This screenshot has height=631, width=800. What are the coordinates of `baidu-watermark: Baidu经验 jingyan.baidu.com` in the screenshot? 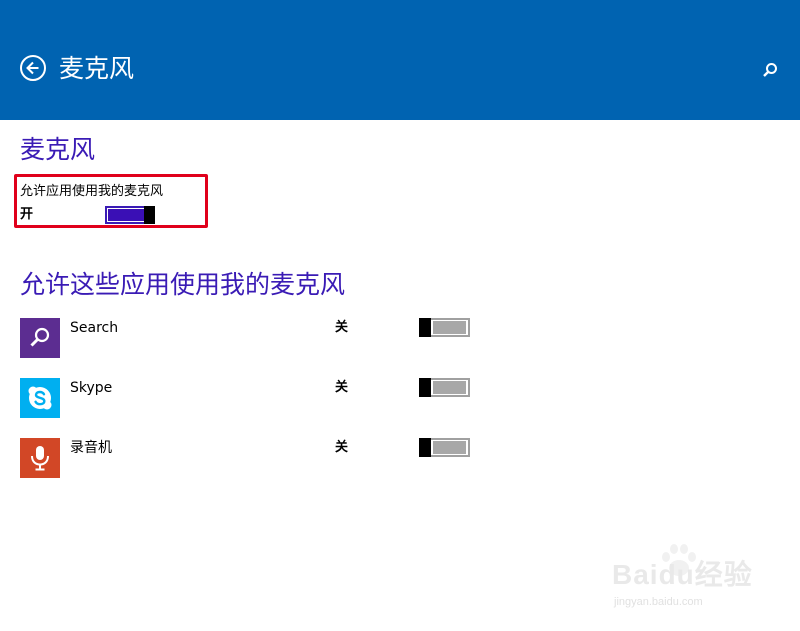 It's located at (687, 579).